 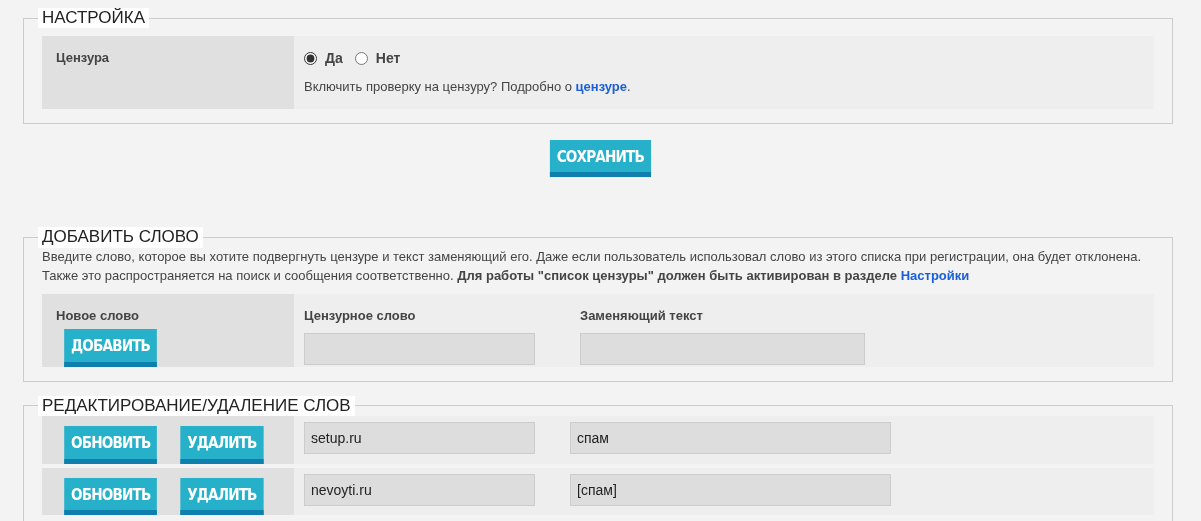 What do you see at coordinates (629, 87) in the screenshot?
I see `punctuation: .` at bounding box center [629, 87].